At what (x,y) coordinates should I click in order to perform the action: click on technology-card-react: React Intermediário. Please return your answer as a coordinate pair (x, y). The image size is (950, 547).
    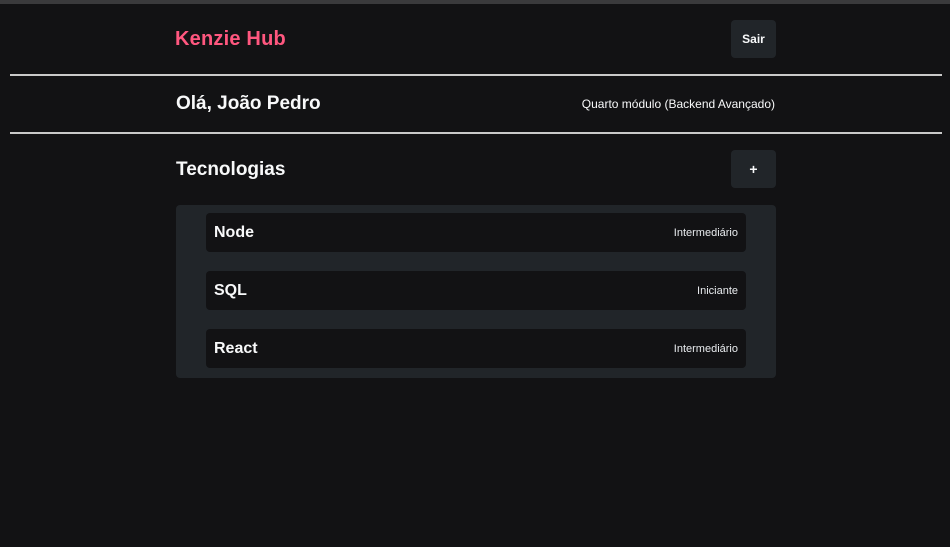
    Looking at the image, I should click on (476, 348).